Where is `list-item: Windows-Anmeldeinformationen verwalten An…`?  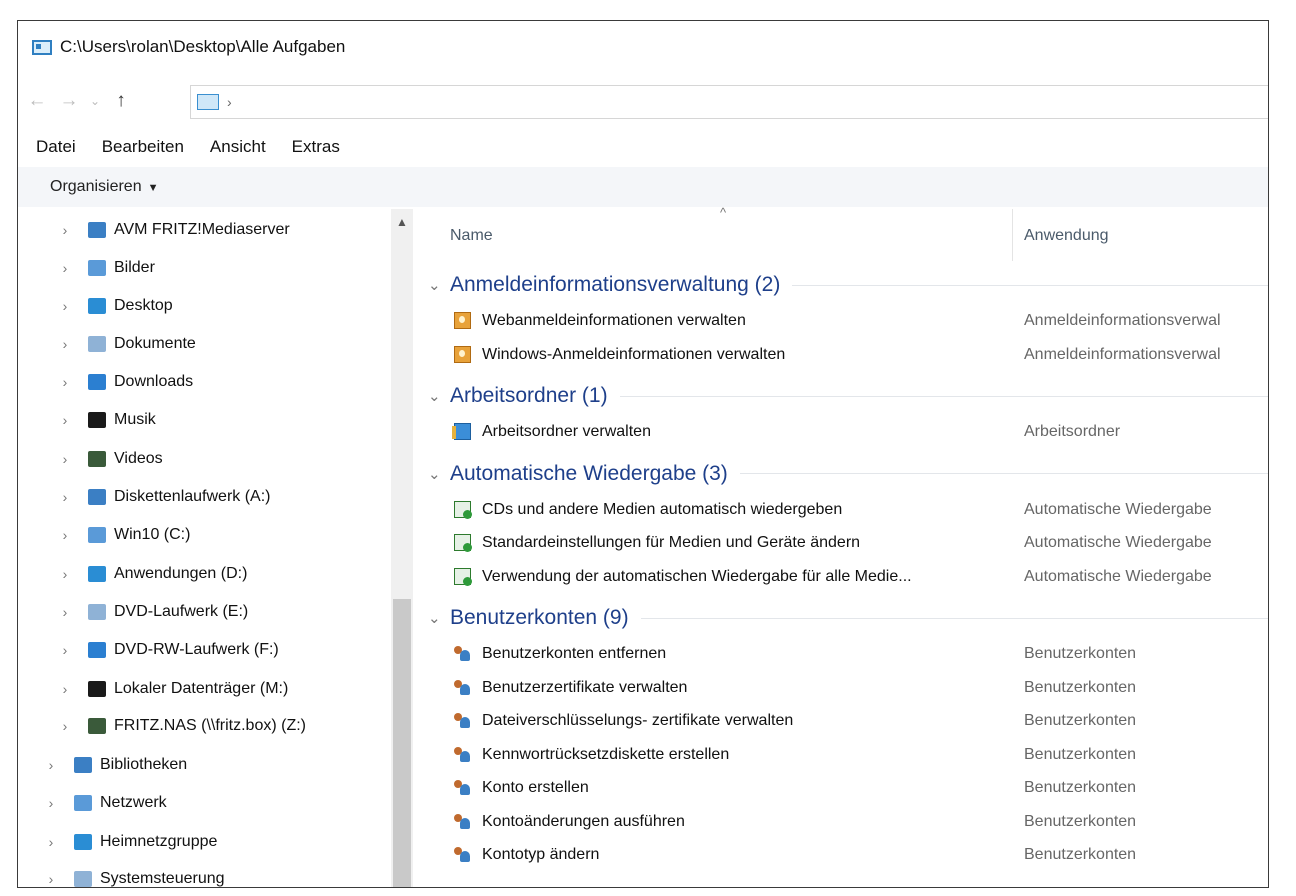
list-item: Windows-Anmeldeinformationen verwalten An… is located at coordinates (842, 355).